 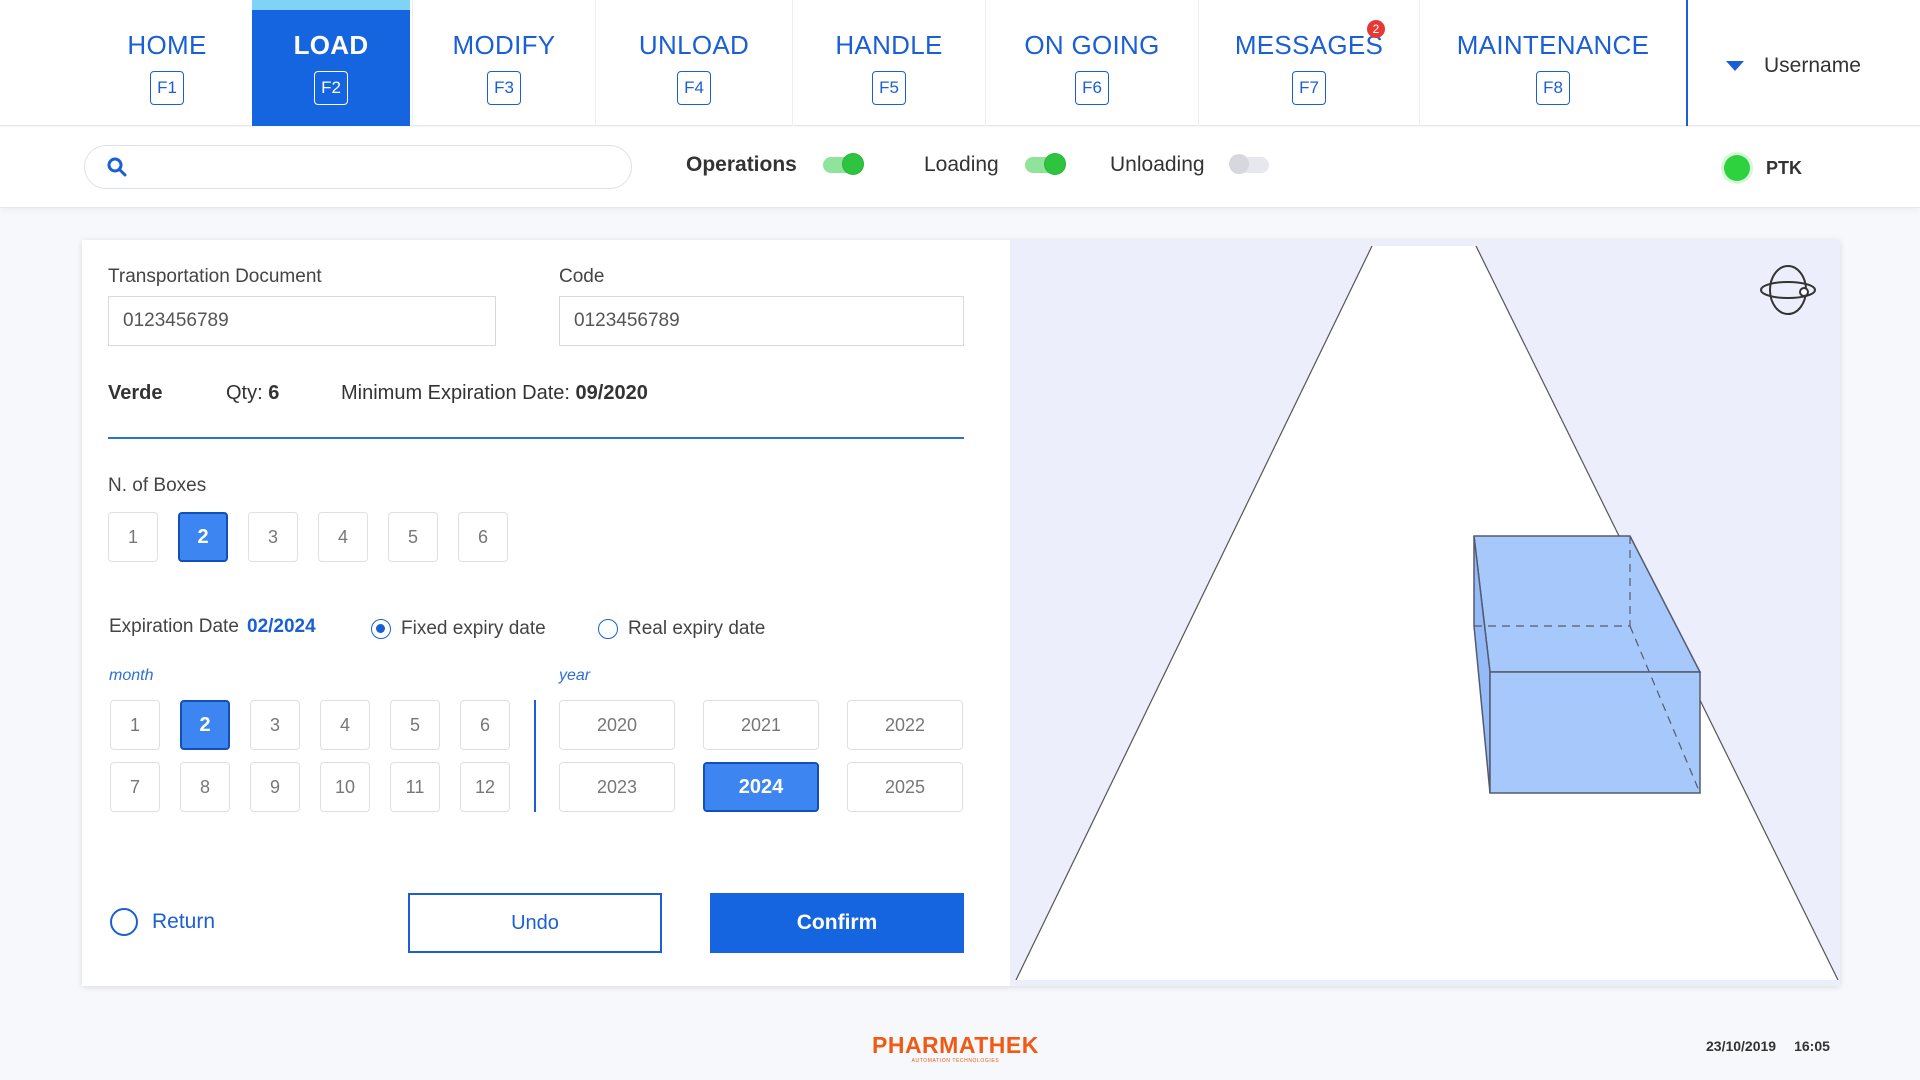 What do you see at coordinates (331, 45) in the screenshot?
I see `nav-load-label: LOAD` at bounding box center [331, 45].